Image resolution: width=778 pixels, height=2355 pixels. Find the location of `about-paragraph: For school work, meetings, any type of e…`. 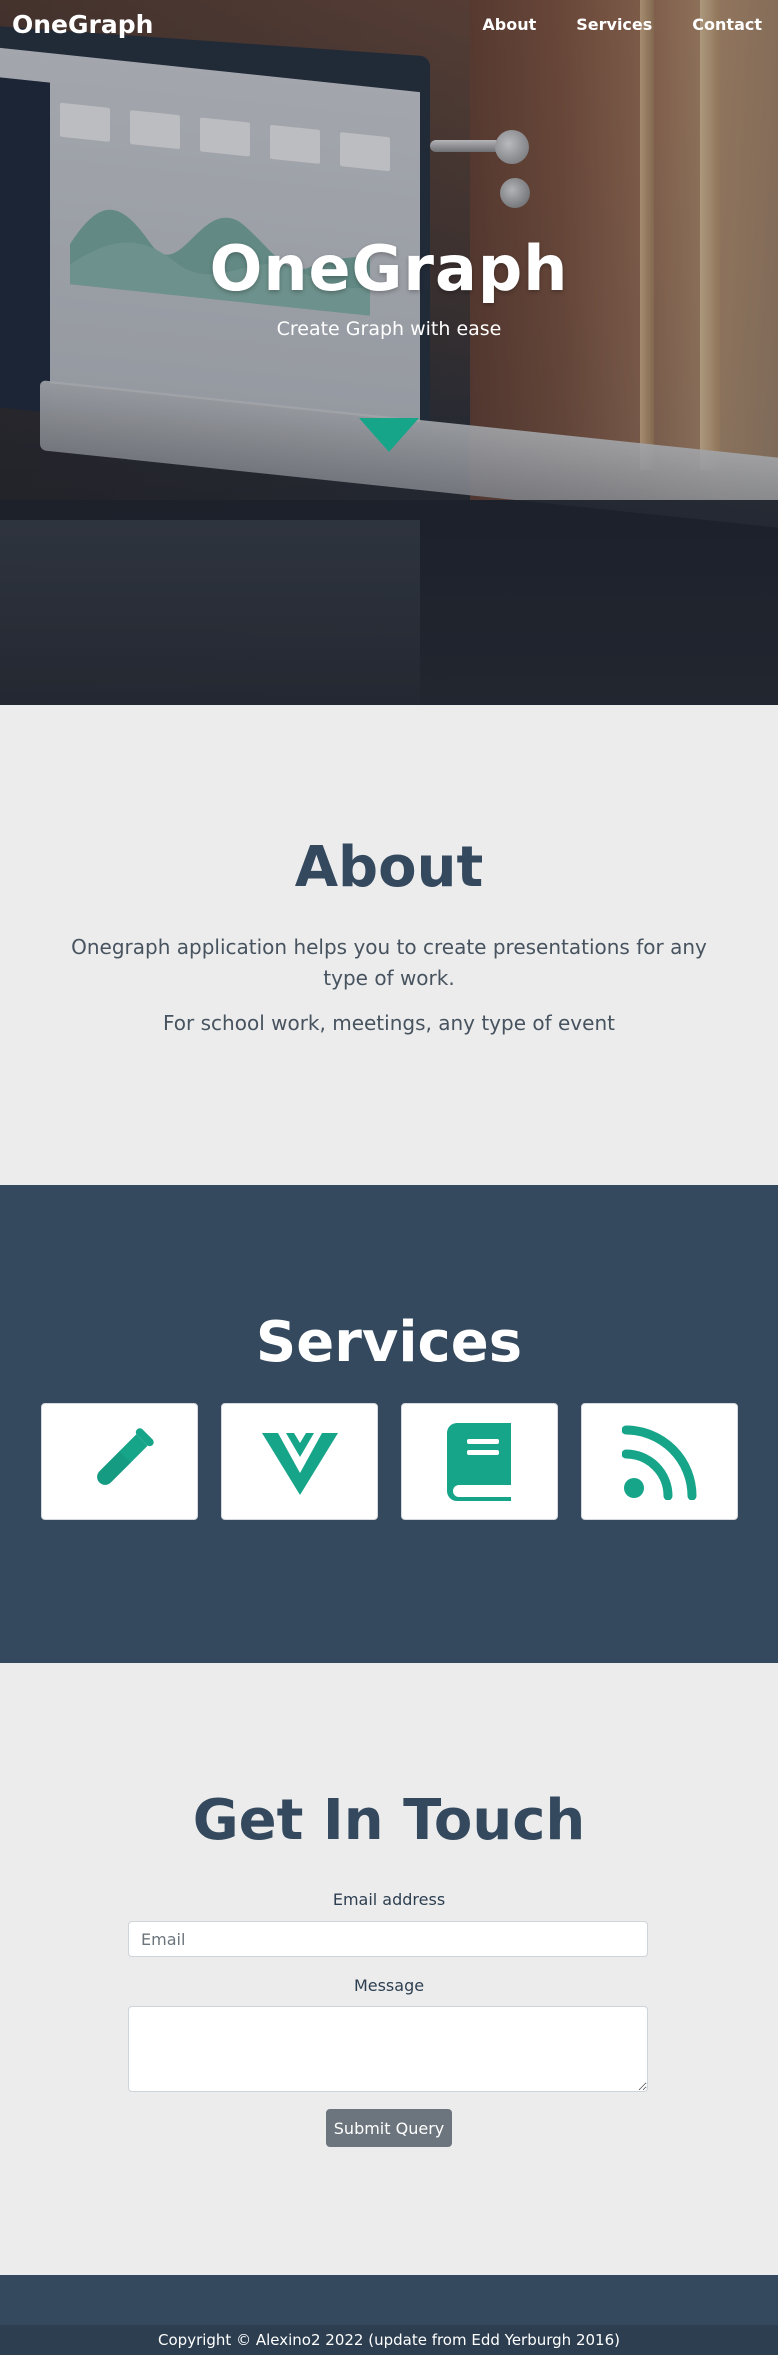

about-paragraph: For school work, meetings, any type of e… is located at coordinates (389, 1023).